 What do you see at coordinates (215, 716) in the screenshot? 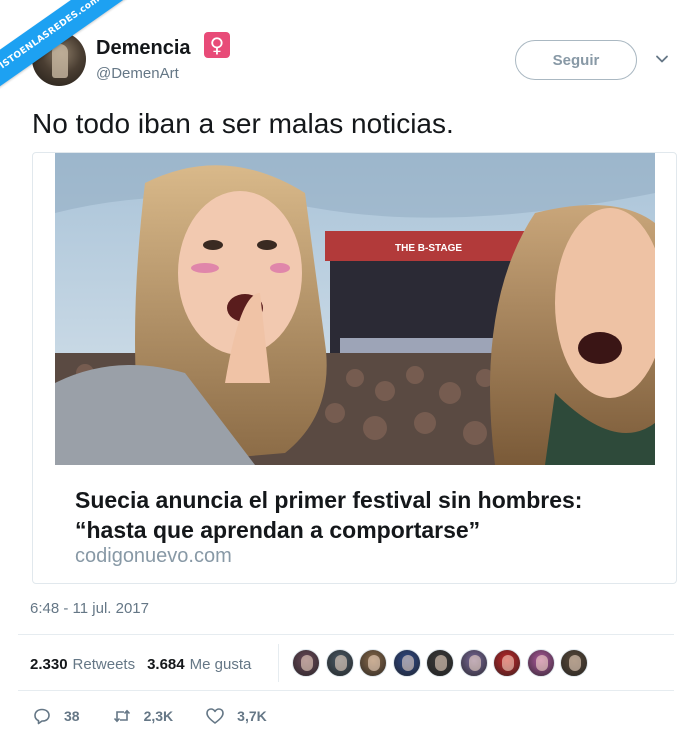
I see `heart-icon` at bounding box center [215, 716].